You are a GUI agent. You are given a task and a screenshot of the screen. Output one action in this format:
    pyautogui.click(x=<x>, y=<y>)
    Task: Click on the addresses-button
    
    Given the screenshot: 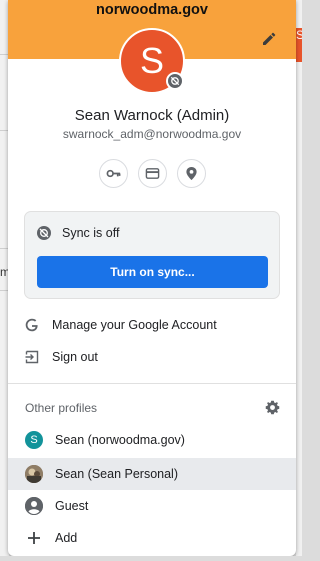 What is the action you would take?
    pyautogui.click(x=191, y=173)
    